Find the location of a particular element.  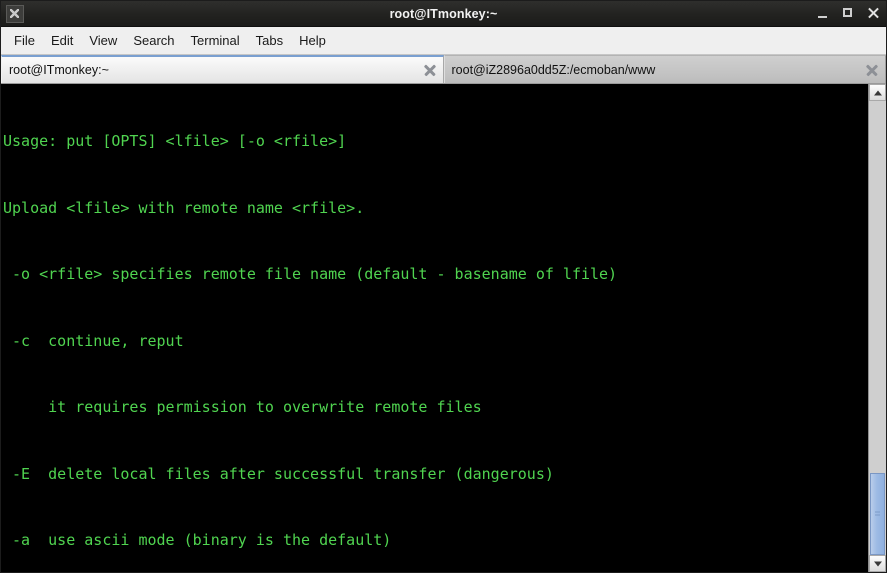

terminal-app-icon is located at coordinates (15, 13).